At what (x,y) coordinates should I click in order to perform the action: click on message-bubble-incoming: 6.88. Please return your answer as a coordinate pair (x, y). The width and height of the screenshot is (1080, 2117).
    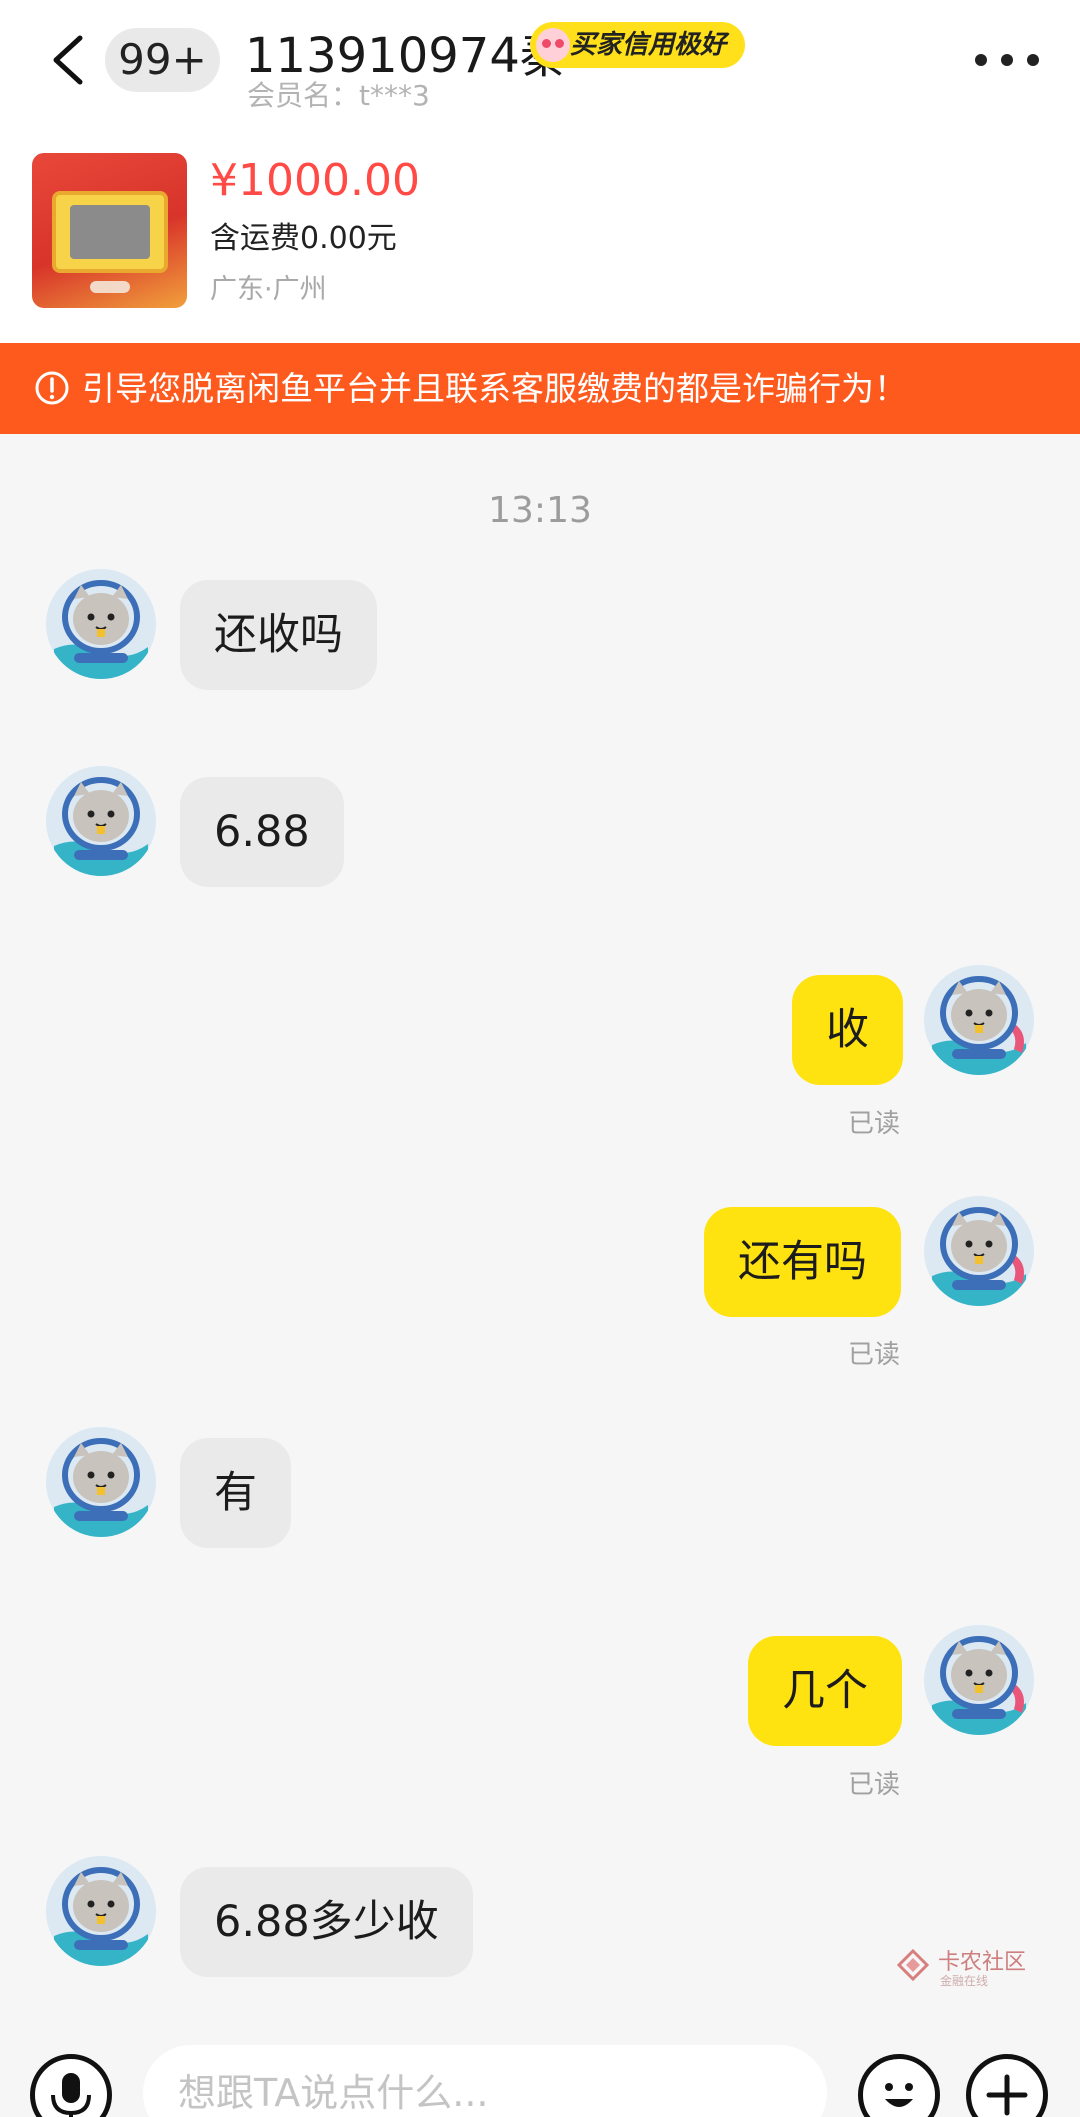
    Looking at the image, I should click on (262, 832).